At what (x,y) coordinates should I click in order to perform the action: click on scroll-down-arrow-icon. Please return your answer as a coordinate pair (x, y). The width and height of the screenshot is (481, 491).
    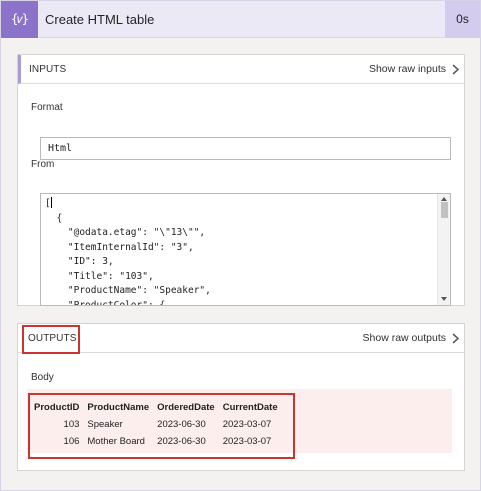
    Looking at the image, I should click on (444, 299).